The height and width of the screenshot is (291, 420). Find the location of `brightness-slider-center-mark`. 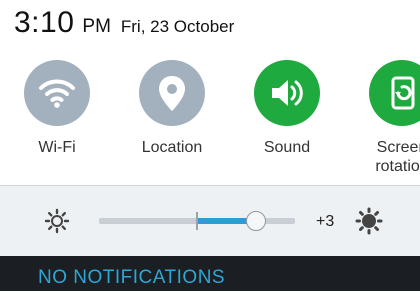

brightness-slider-center-mark is located at coordinates (197, 221).